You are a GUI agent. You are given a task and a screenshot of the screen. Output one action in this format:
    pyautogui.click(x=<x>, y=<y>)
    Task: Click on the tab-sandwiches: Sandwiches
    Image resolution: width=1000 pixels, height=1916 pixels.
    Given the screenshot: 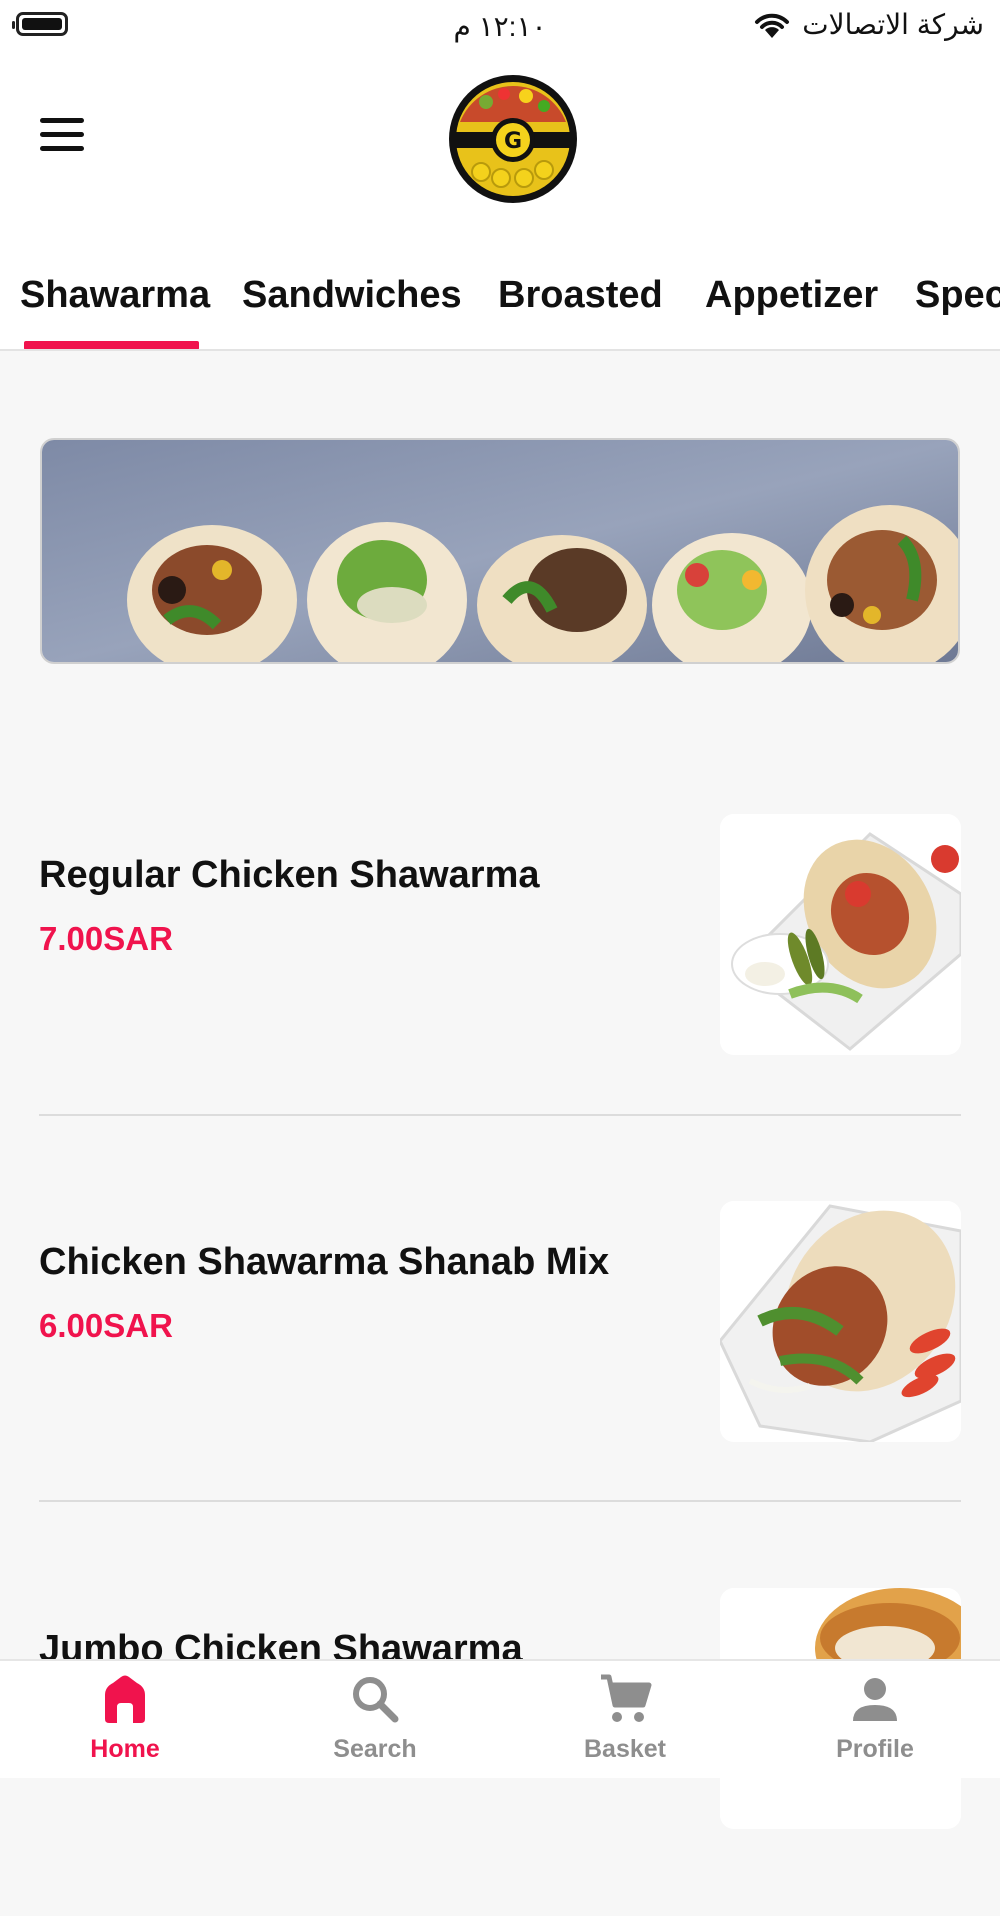 What is the action you would take?
    pyautogui.click(x=352, y=295)
    